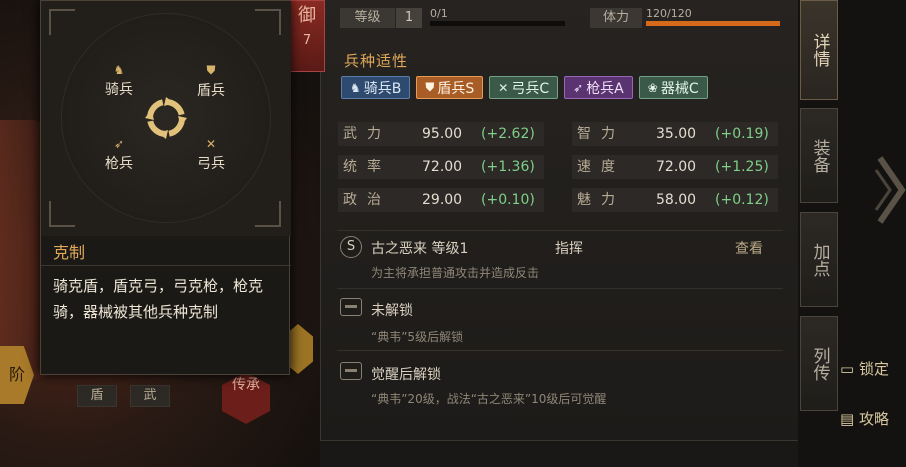  I want to click on stamina-text: 120/120, so click(669, 13).